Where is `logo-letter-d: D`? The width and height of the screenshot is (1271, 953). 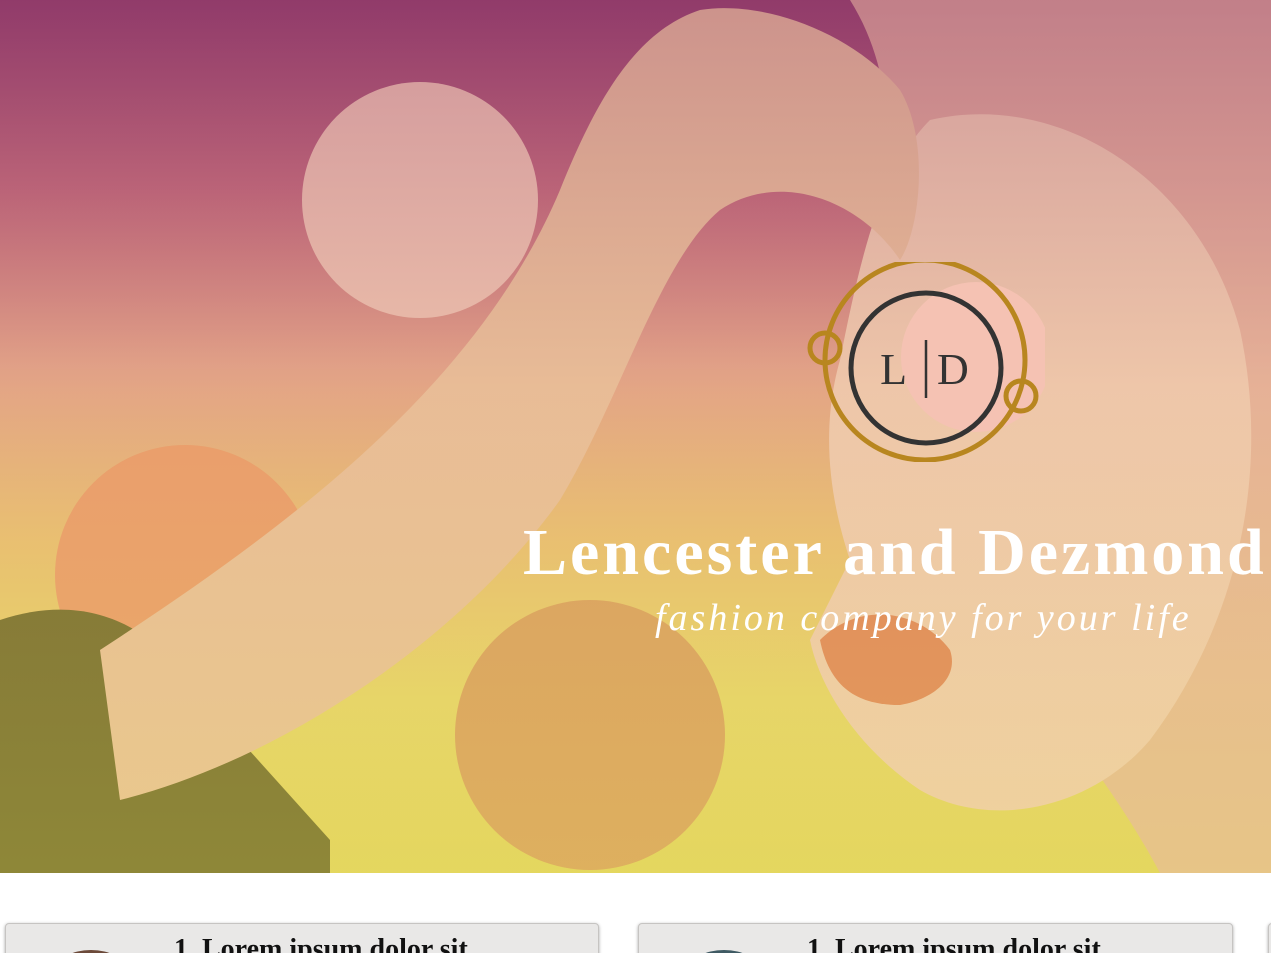
logo-letter-d: D is located at coordinates (953, 369).